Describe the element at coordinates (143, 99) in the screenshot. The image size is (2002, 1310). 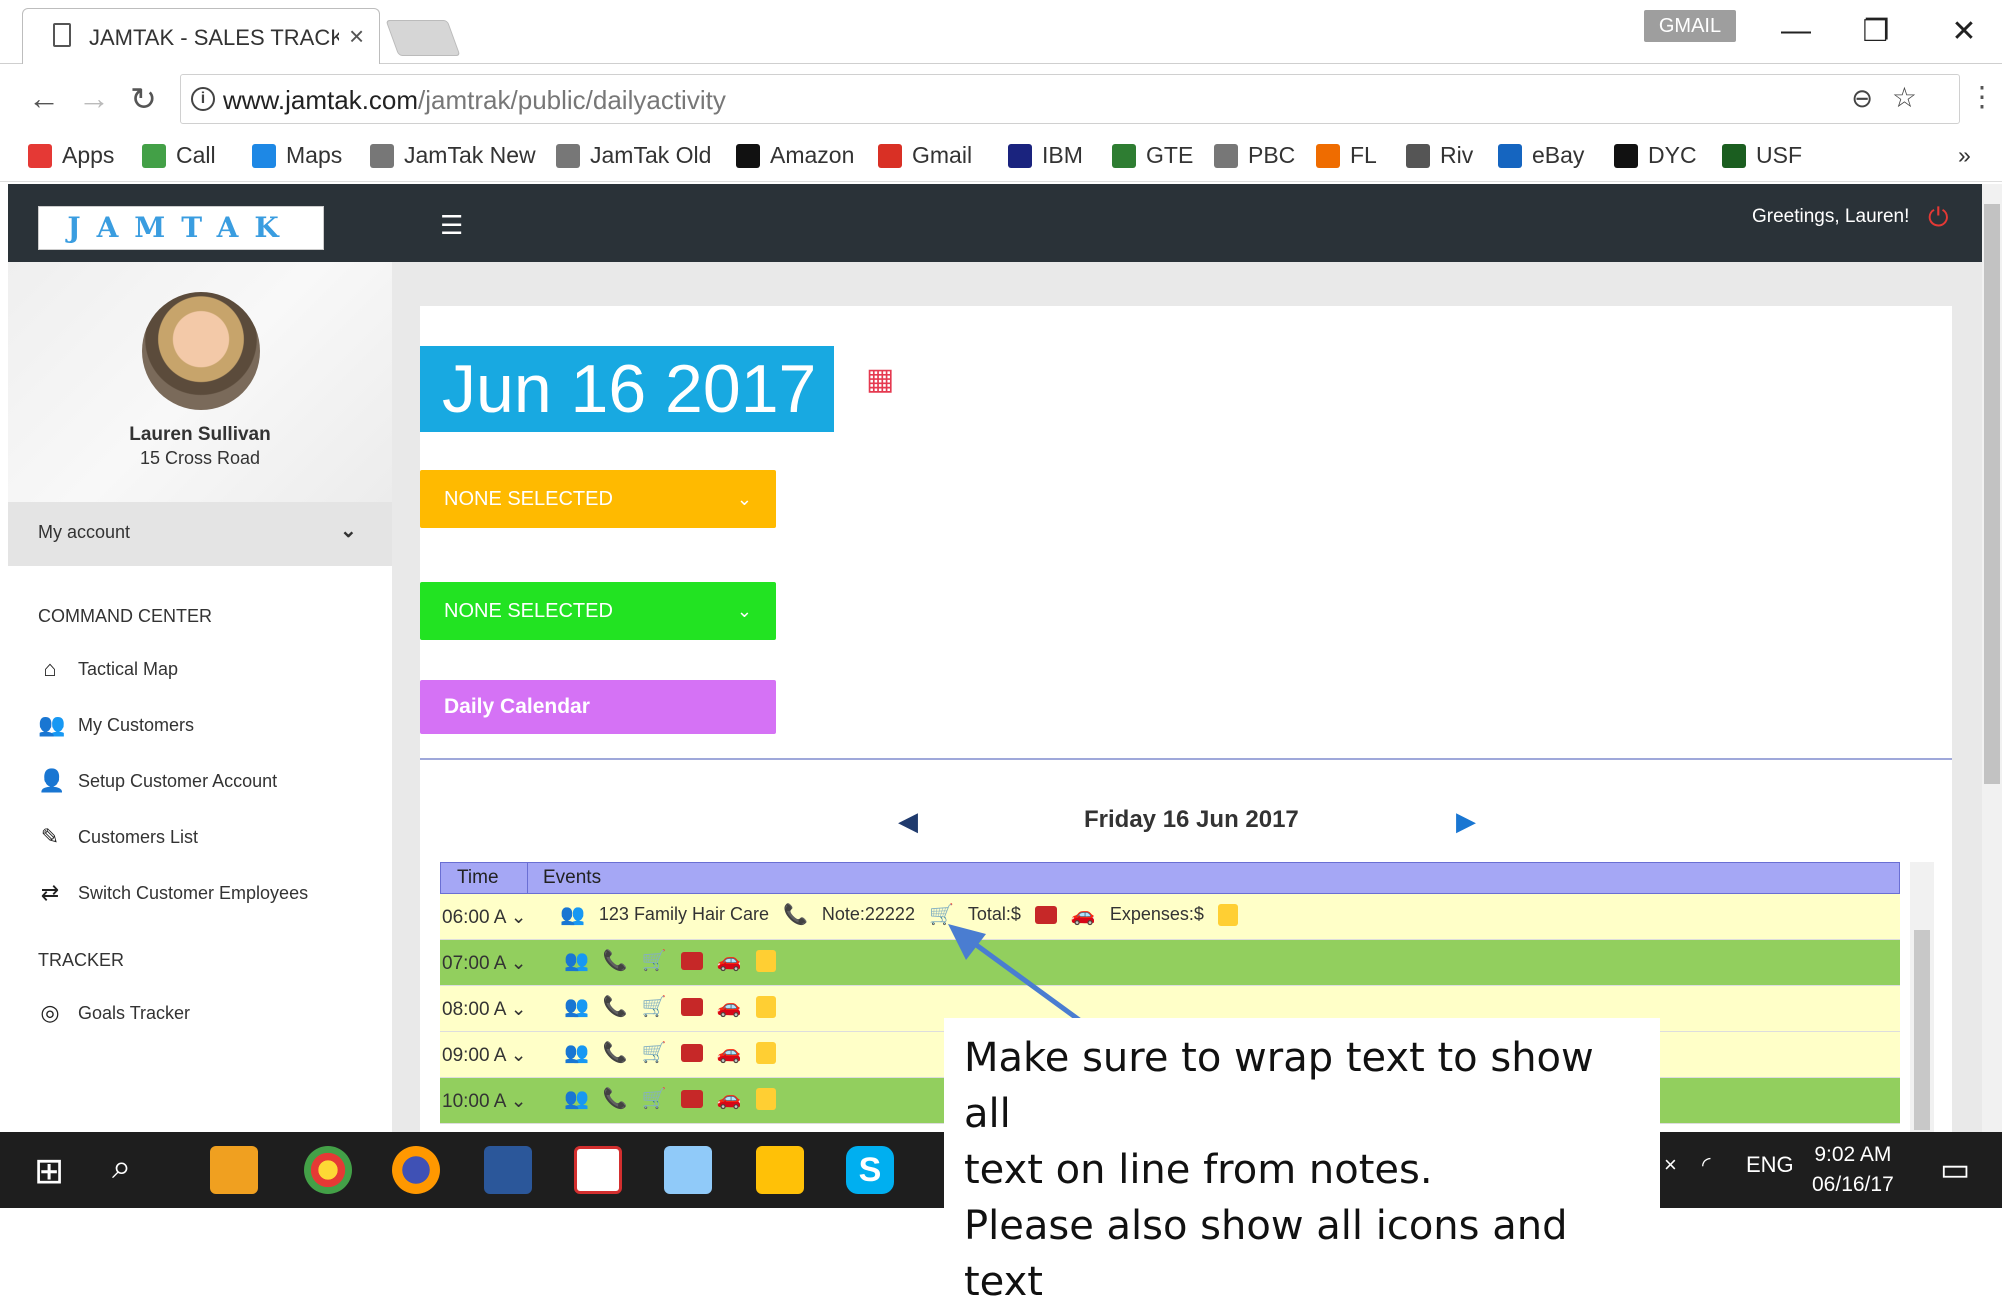
I see `reload-icon: ↻` at that location.